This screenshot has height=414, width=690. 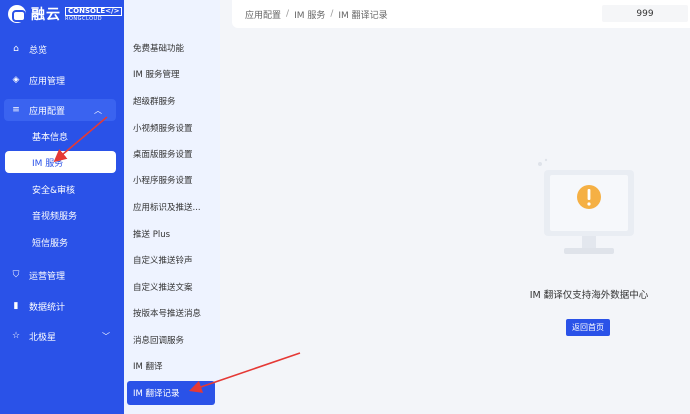 I want to click on logo-sub: RONGCLOUD, so click(x=84, y=18).